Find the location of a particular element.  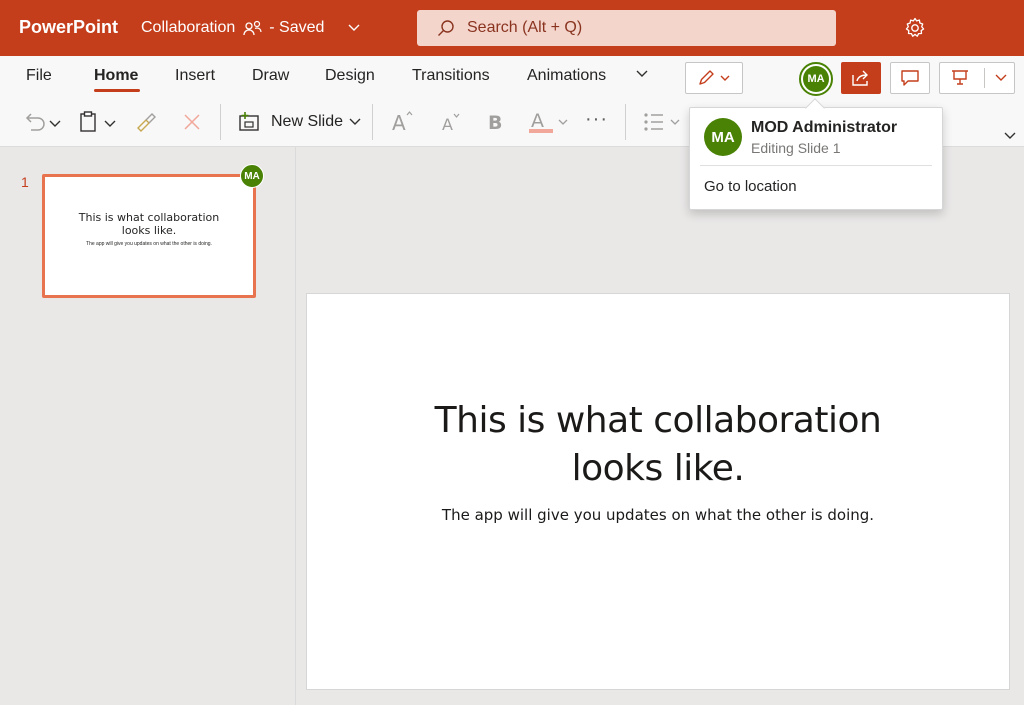

tab-transitions: Transitions is located at coordinates (451, 76).